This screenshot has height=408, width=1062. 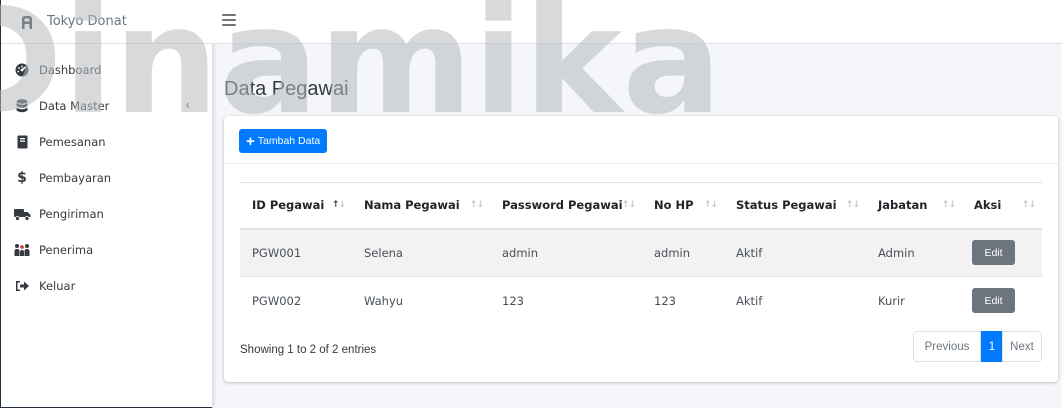 What do you see at coordinates (22, 178) in the screenshot?
I see `dollar-icon: $` at bounding box center [22, 178].